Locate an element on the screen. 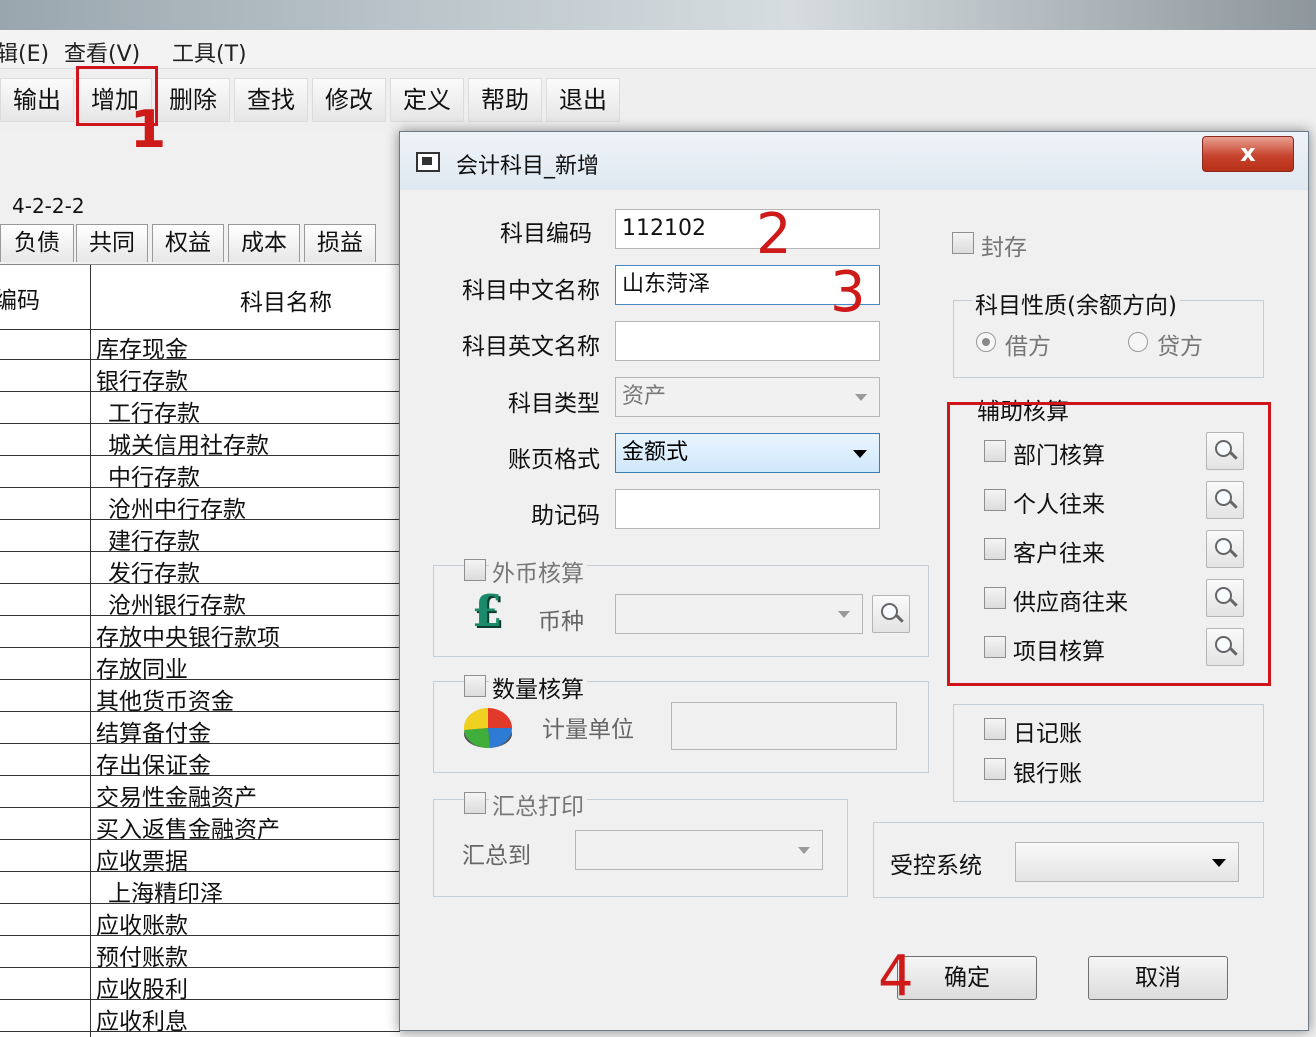 This screenshot has width=1316, height=1037. foreign-currency-checkbox is located at coordinates (475, 570).